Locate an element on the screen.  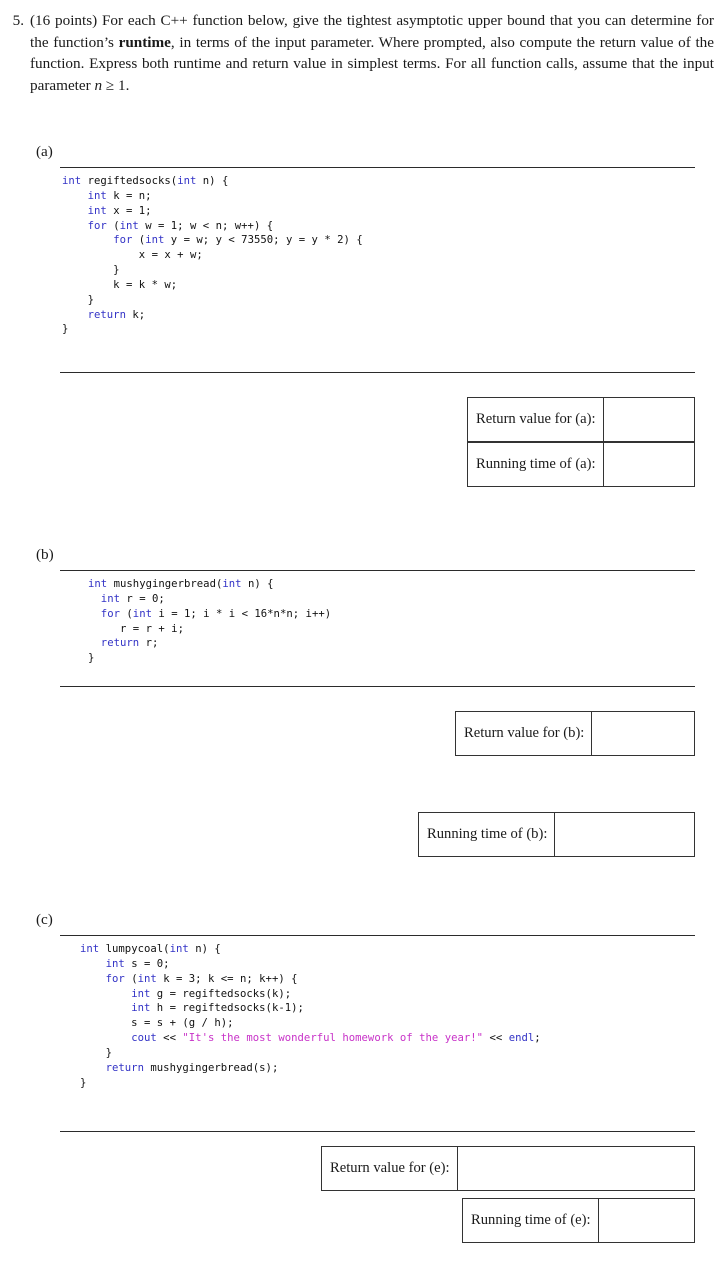
answer-box-b-return: Return value for (b): is located at coordinates (575, 733).